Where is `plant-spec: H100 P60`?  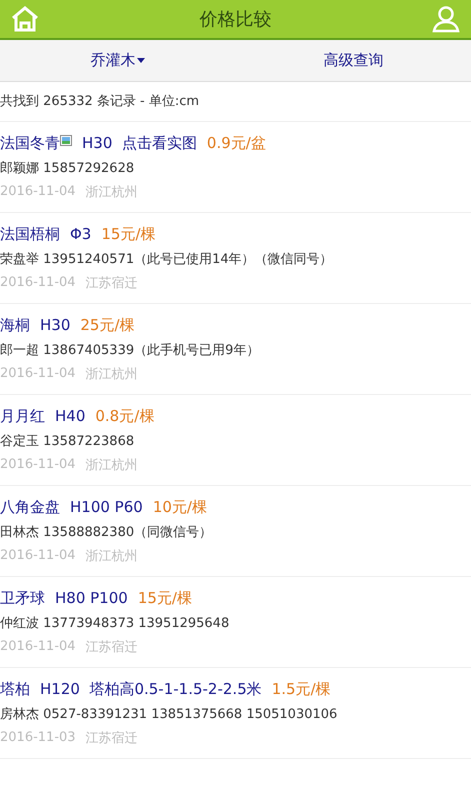
plant-spec: H100 P60 is located at coordinates (106, 507).